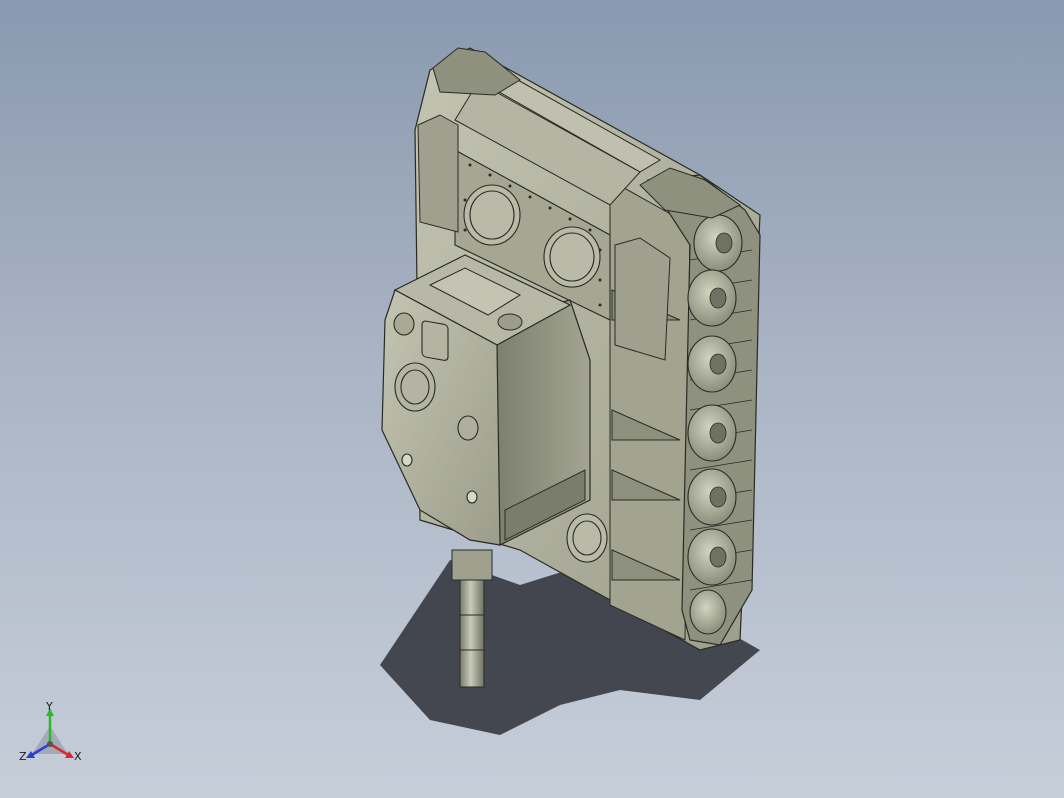 Image resolution: width=1064 pixels, height=798 pixels. I want to click on gun-mantlet-ring, so click(472, 565).